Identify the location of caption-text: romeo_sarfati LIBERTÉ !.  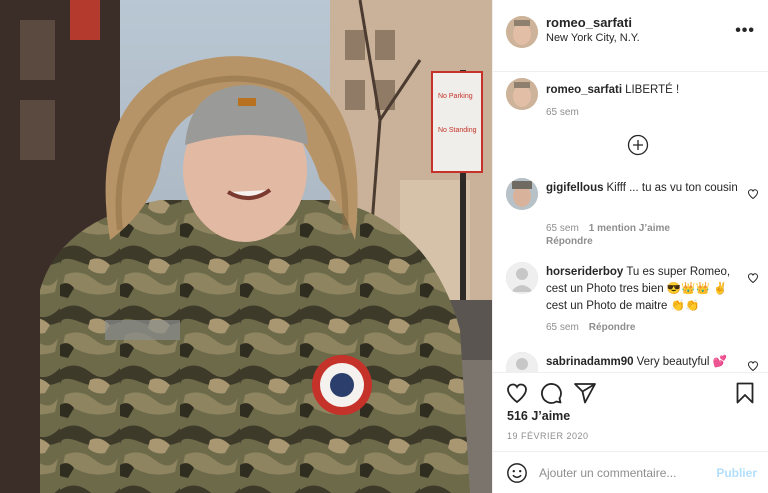
(646, 90).